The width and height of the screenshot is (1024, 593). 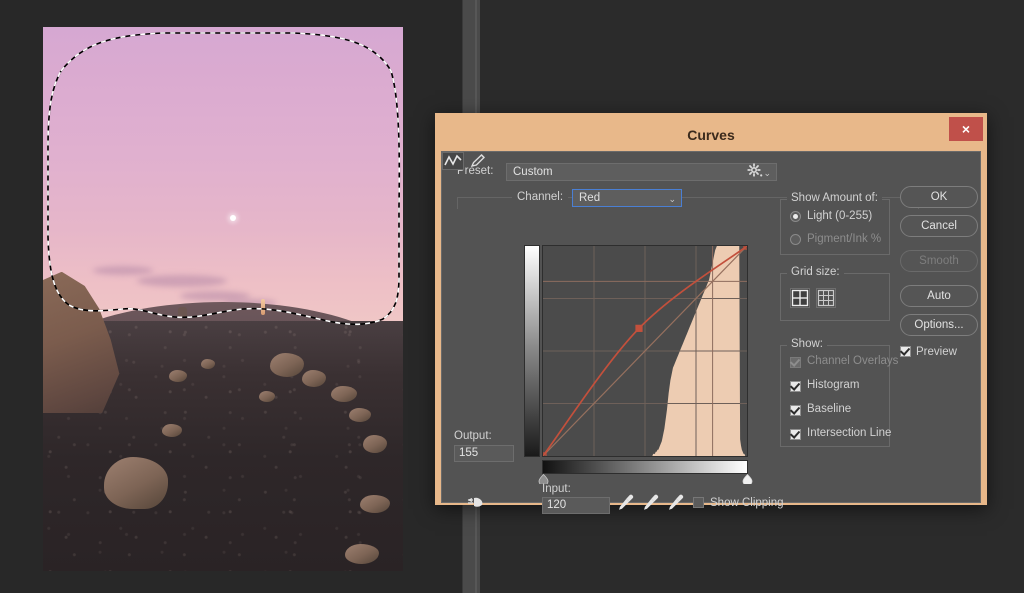 What do you see at coordinates (795, 362) in the screenshot?
I see `checkbox-channel-overlays` at bounding box center [795, 362].